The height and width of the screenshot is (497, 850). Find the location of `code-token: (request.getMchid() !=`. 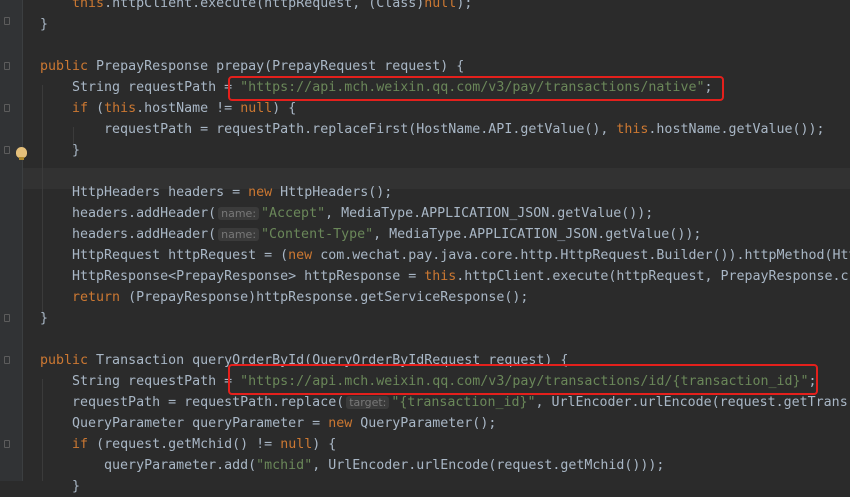

code-token: (request.getMchid() != is located at coordinates (188, 444).